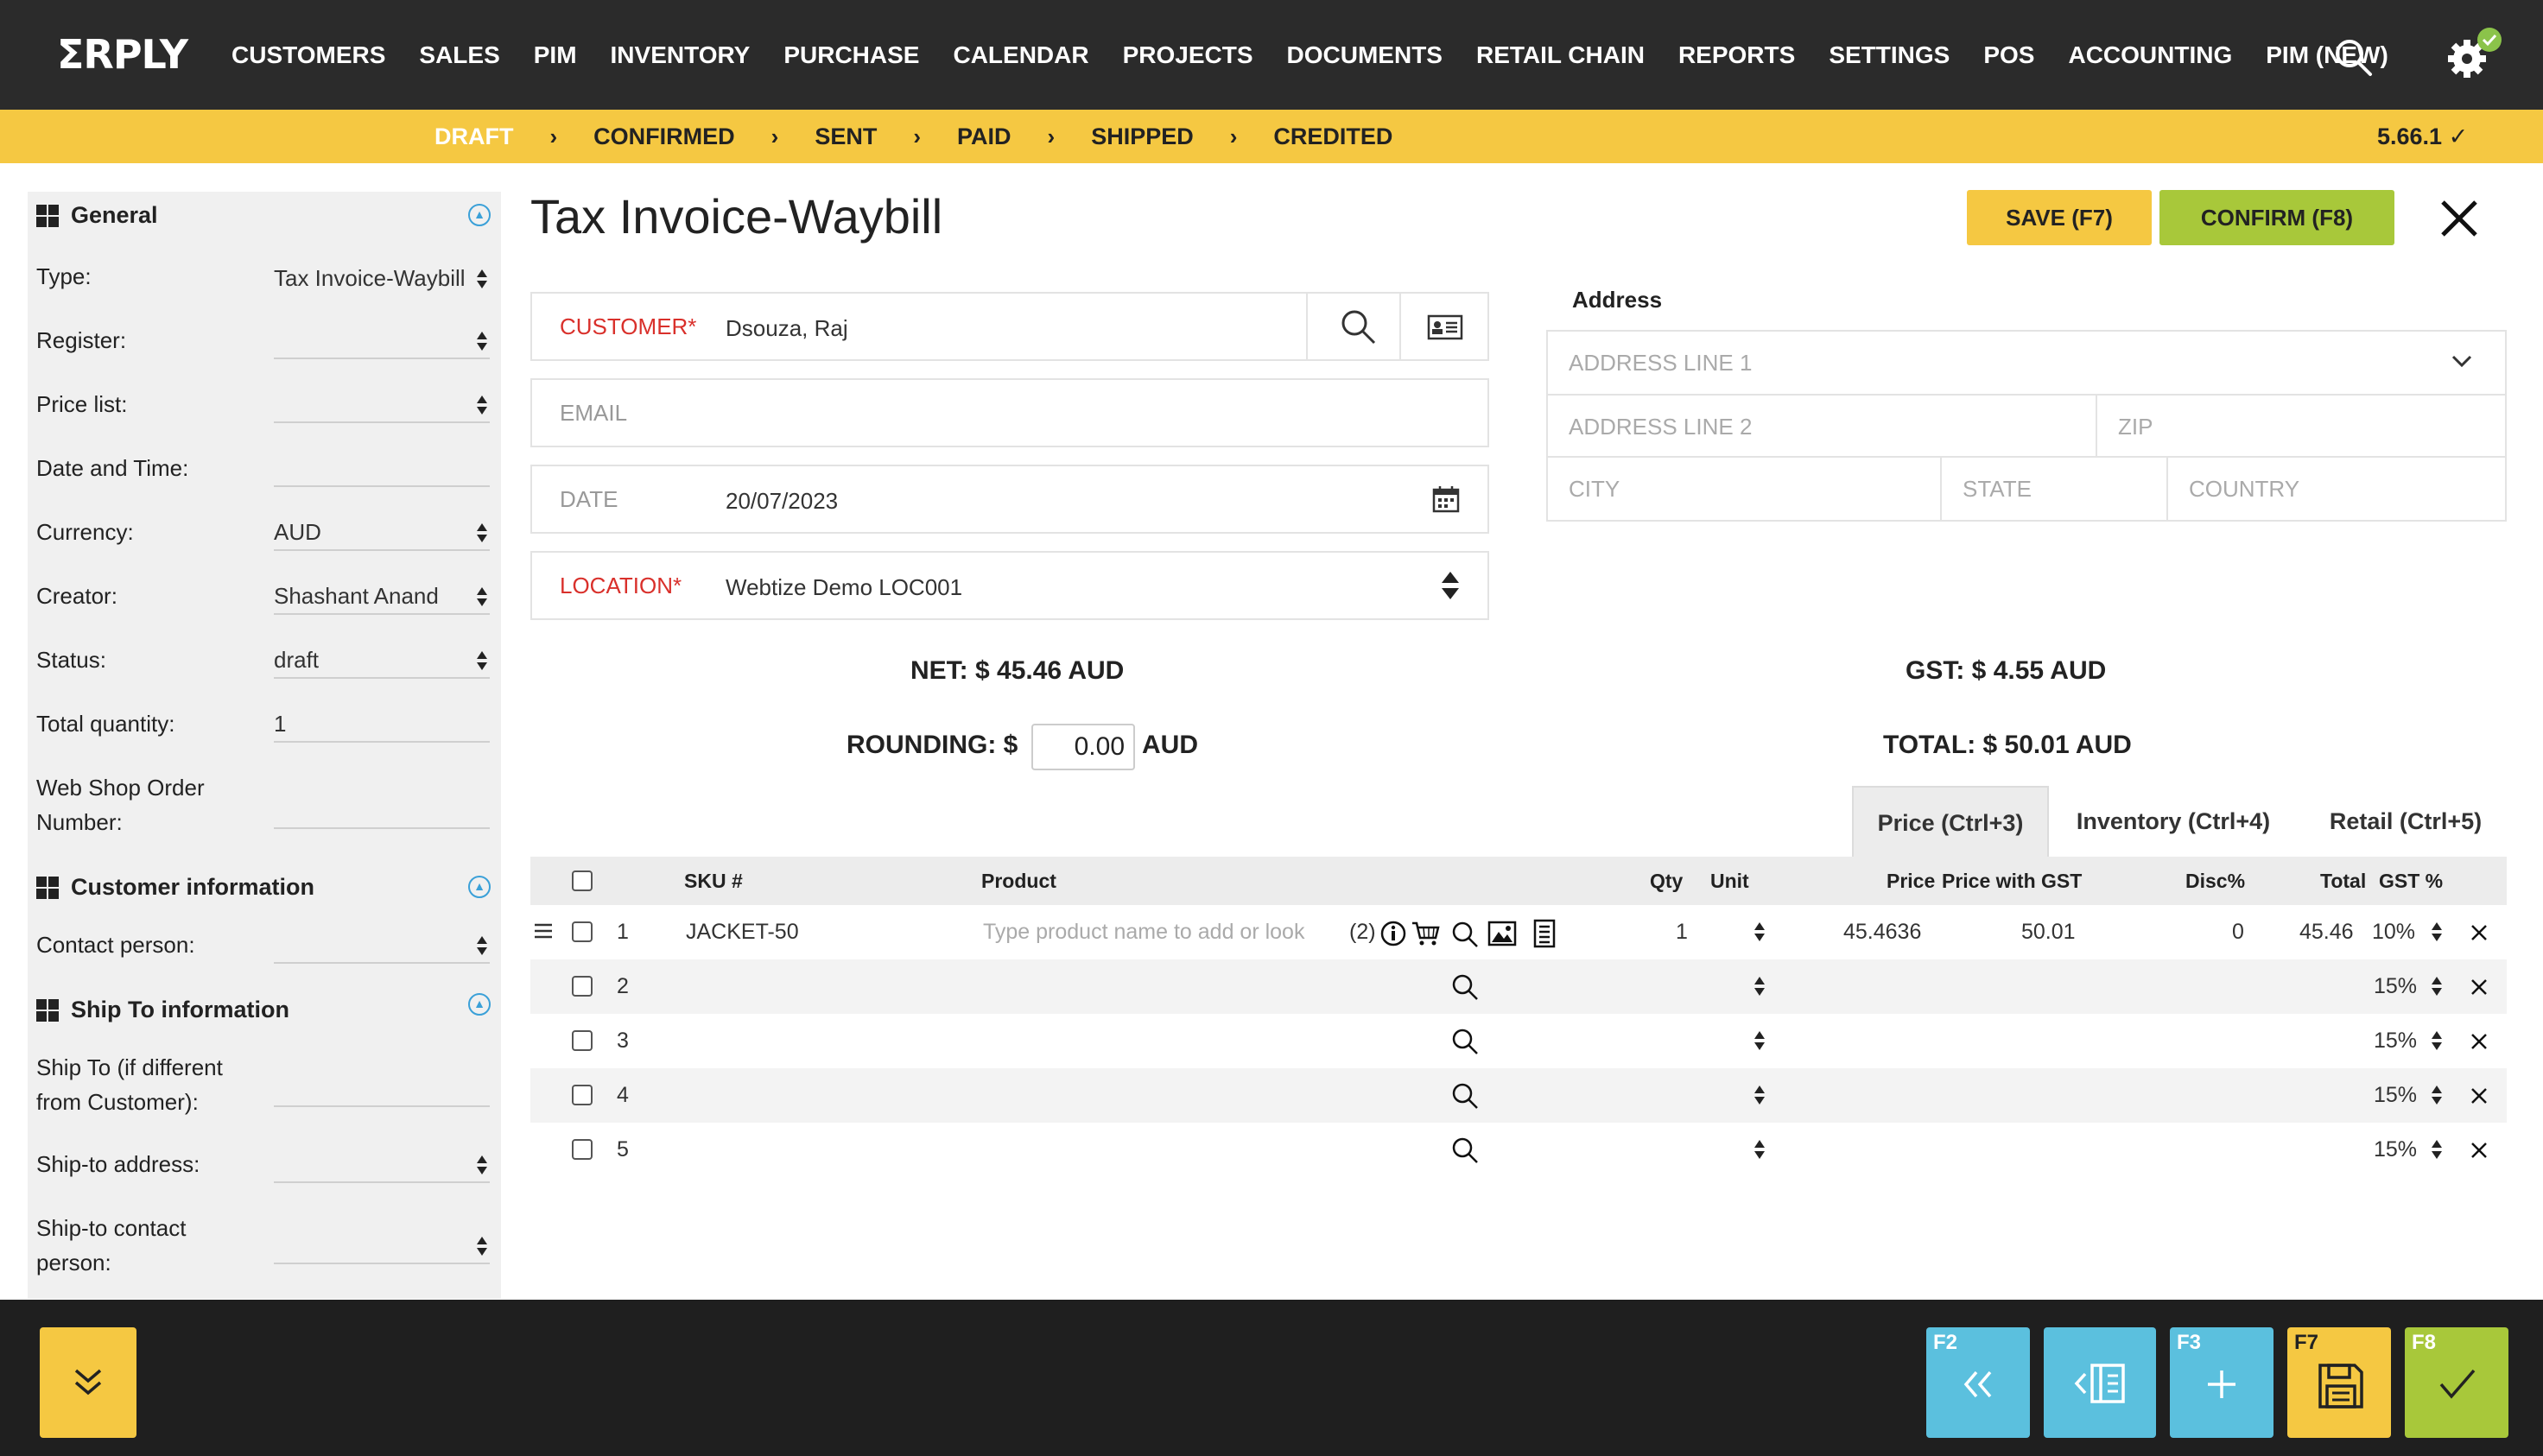 The image size is (2543, 1456). What do you see at coordinates (543, 931) in the screenshot?
I see `drag-handle-icon` at bounding box center [543, 931].